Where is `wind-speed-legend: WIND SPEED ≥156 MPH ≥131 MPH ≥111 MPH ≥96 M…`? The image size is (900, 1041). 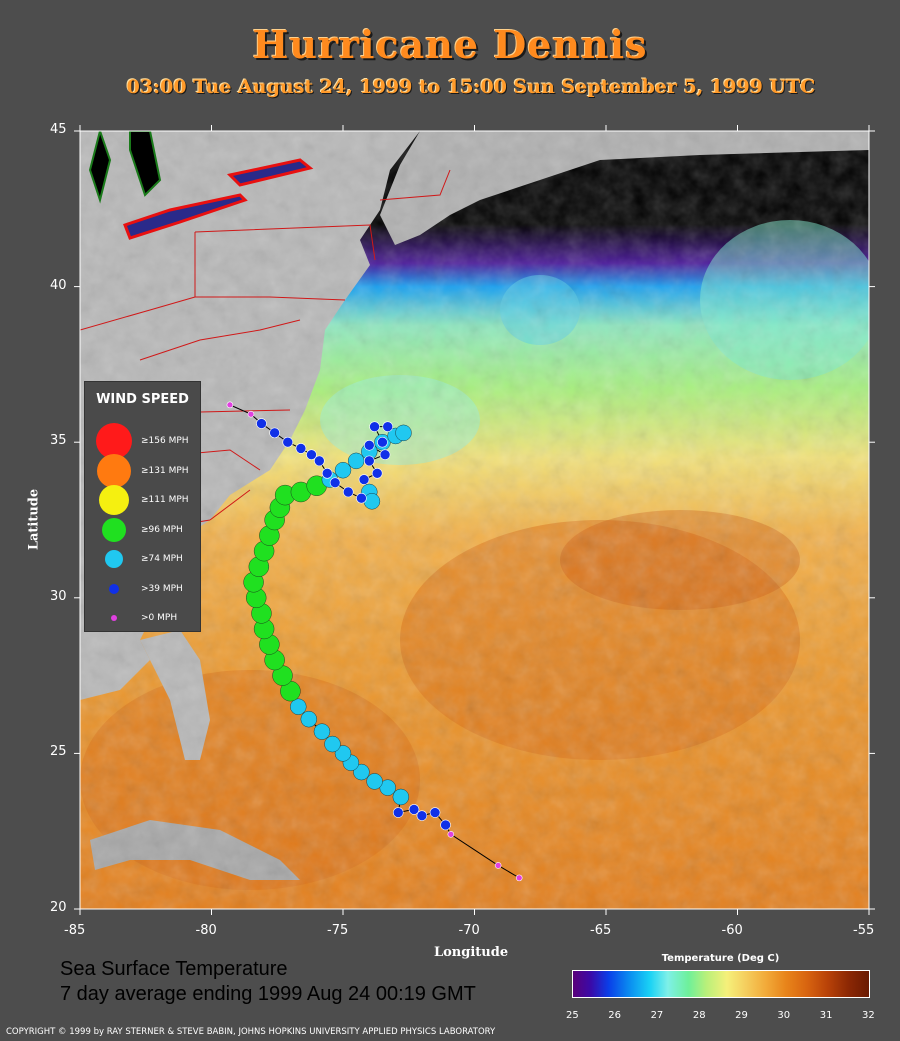
wind-speed-legend: WIND SPEED ≥156 MPH ≥131 MPH ≥111 MPH ≥96 M… is located at coordinates (142, 506).